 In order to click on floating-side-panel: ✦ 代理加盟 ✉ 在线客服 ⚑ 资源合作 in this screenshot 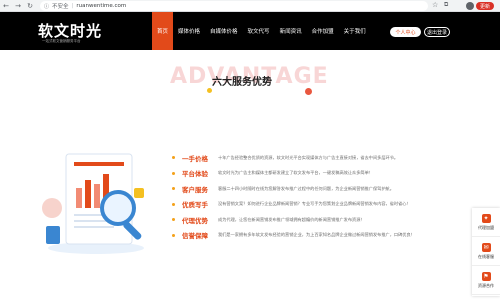, I will do `click(486, 252)`.